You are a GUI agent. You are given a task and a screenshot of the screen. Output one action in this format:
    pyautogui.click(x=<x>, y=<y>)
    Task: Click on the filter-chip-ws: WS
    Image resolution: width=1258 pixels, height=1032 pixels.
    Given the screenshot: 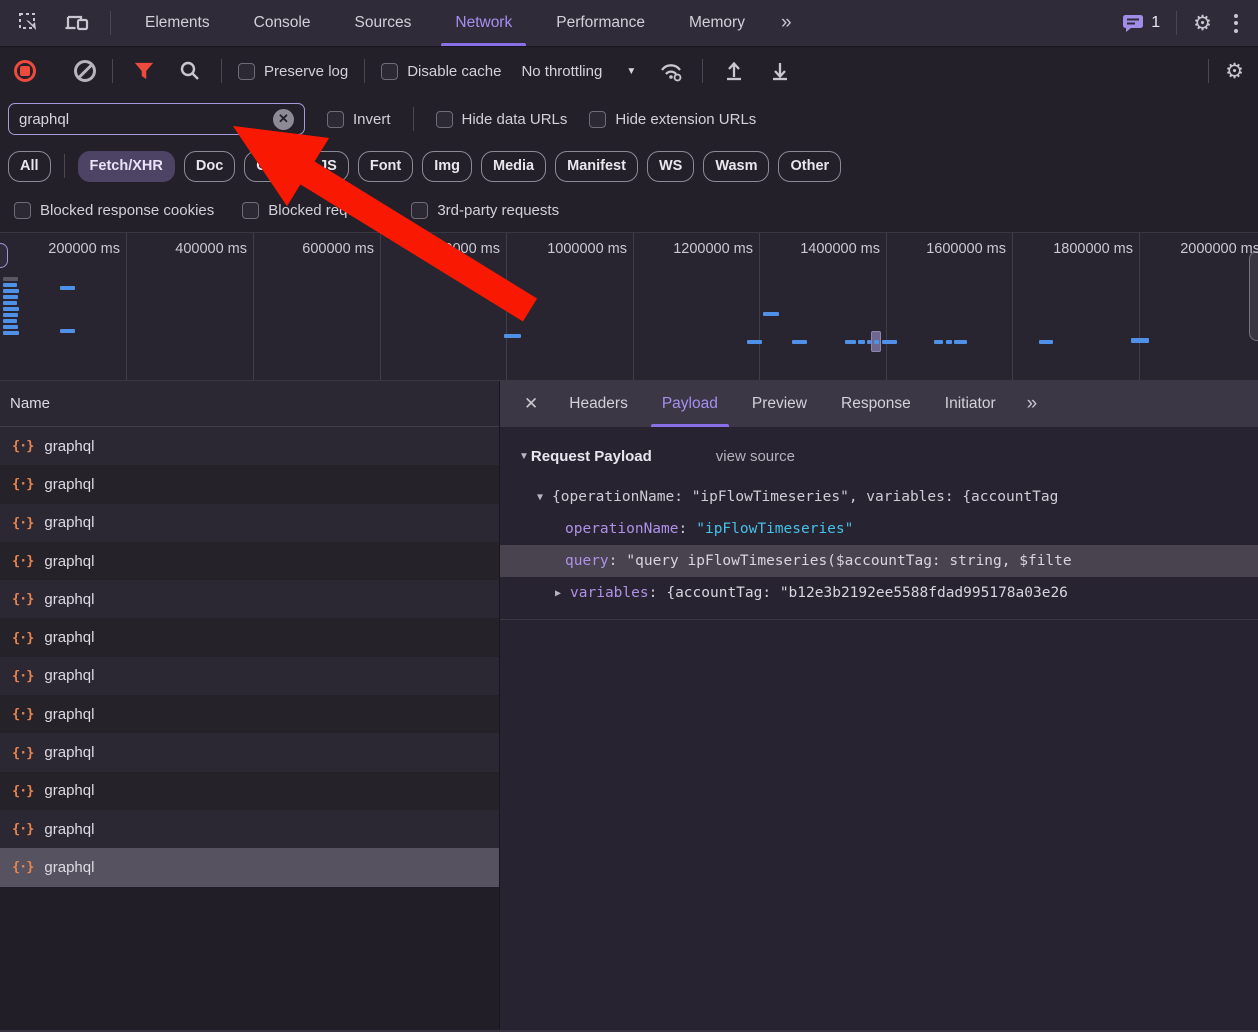 What is the action you would take?
    pyautogui.click(x=670, y=166)
    